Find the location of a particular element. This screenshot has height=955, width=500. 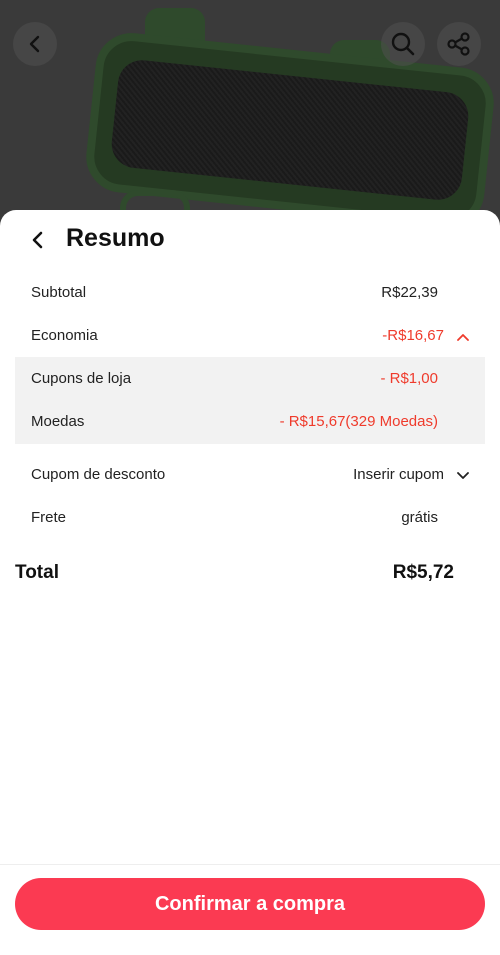

store-coupons-row: Cupons de loja - R$1,00 is located at coordinates (250, 379).